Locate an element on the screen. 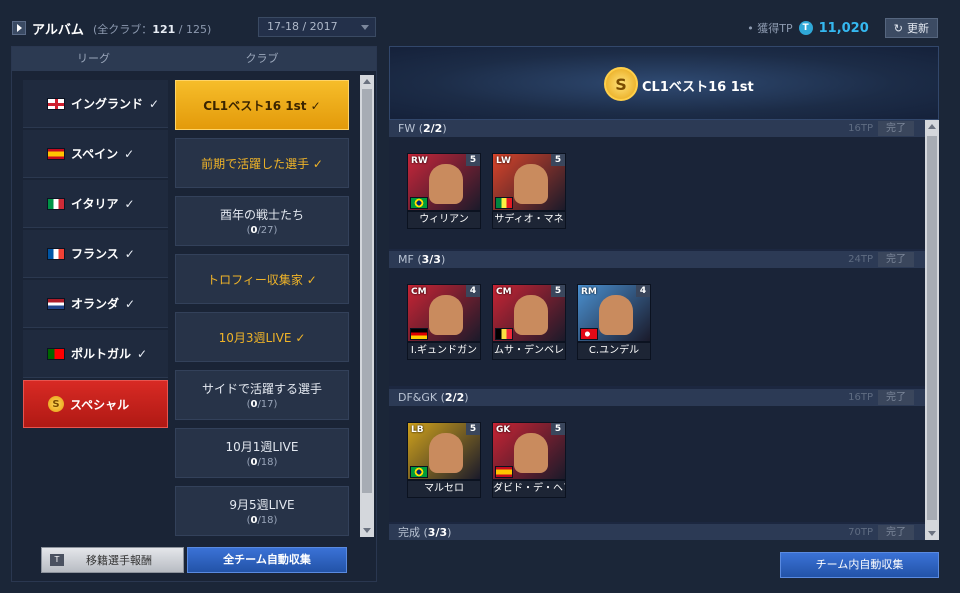  player-name: ダビド・デ・ヘア is located at coordinates (529, 489).